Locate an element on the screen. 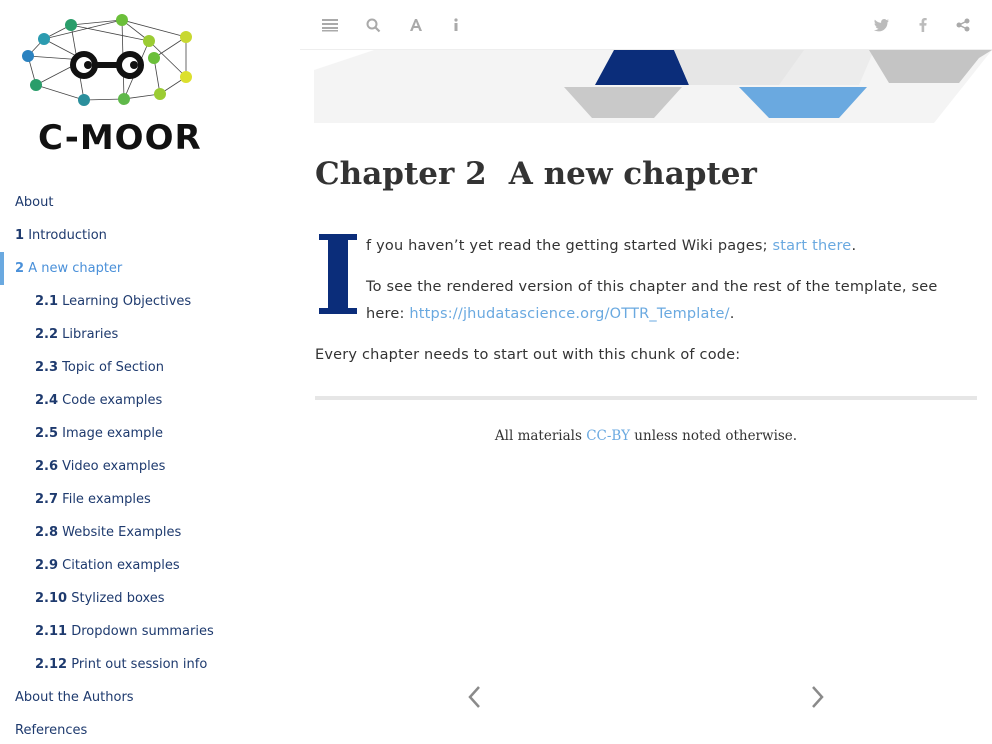 The height and width of the screenshot is (744, 992). chapter-title: Chapter 2 A new chapter is located at coordinates (646, 174).